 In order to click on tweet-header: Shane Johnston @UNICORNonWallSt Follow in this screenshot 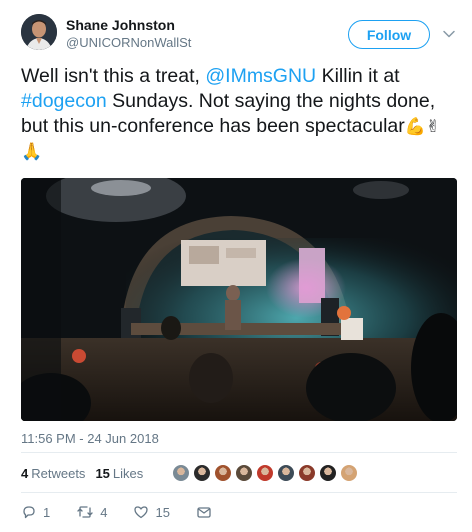, I will do `click(236, 30)`.